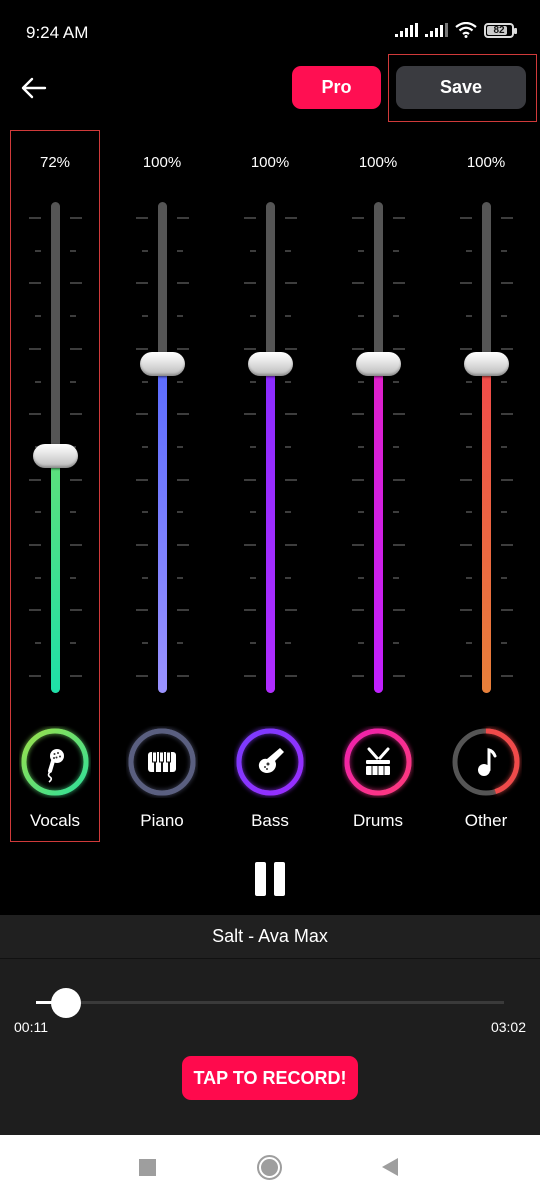 This screenshot has height=1200, width=540. Describe the element at coordinates (486, 762) in the screenshot. I see `other-button` at that location.